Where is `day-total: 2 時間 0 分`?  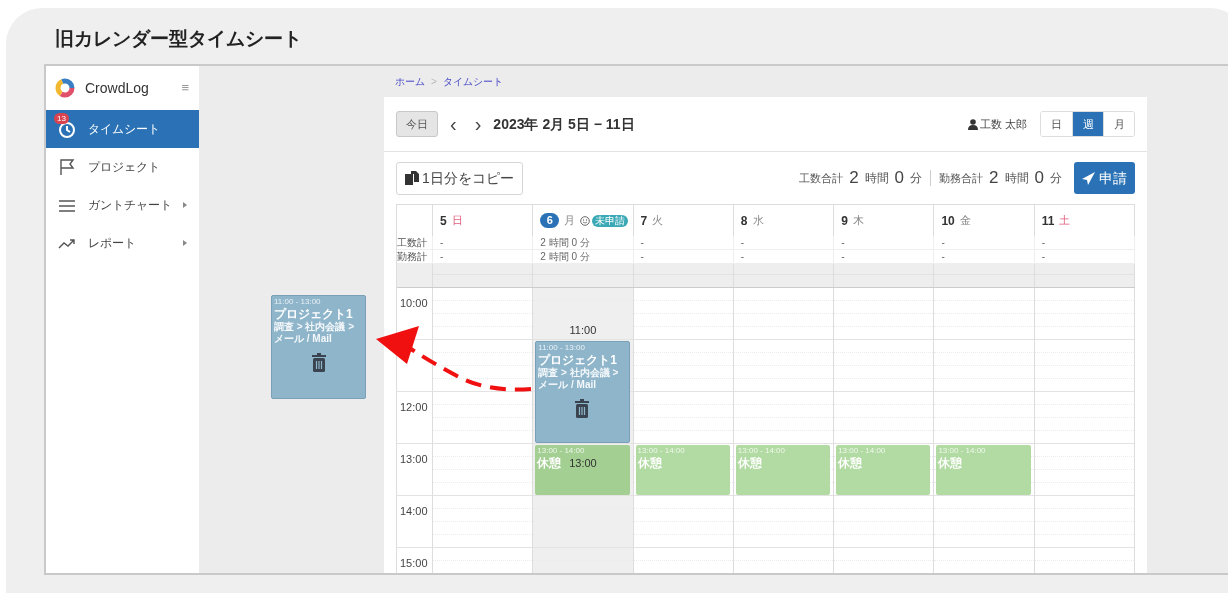 day-total: 2 時間 0 分 is located at coordinates (583, 243).